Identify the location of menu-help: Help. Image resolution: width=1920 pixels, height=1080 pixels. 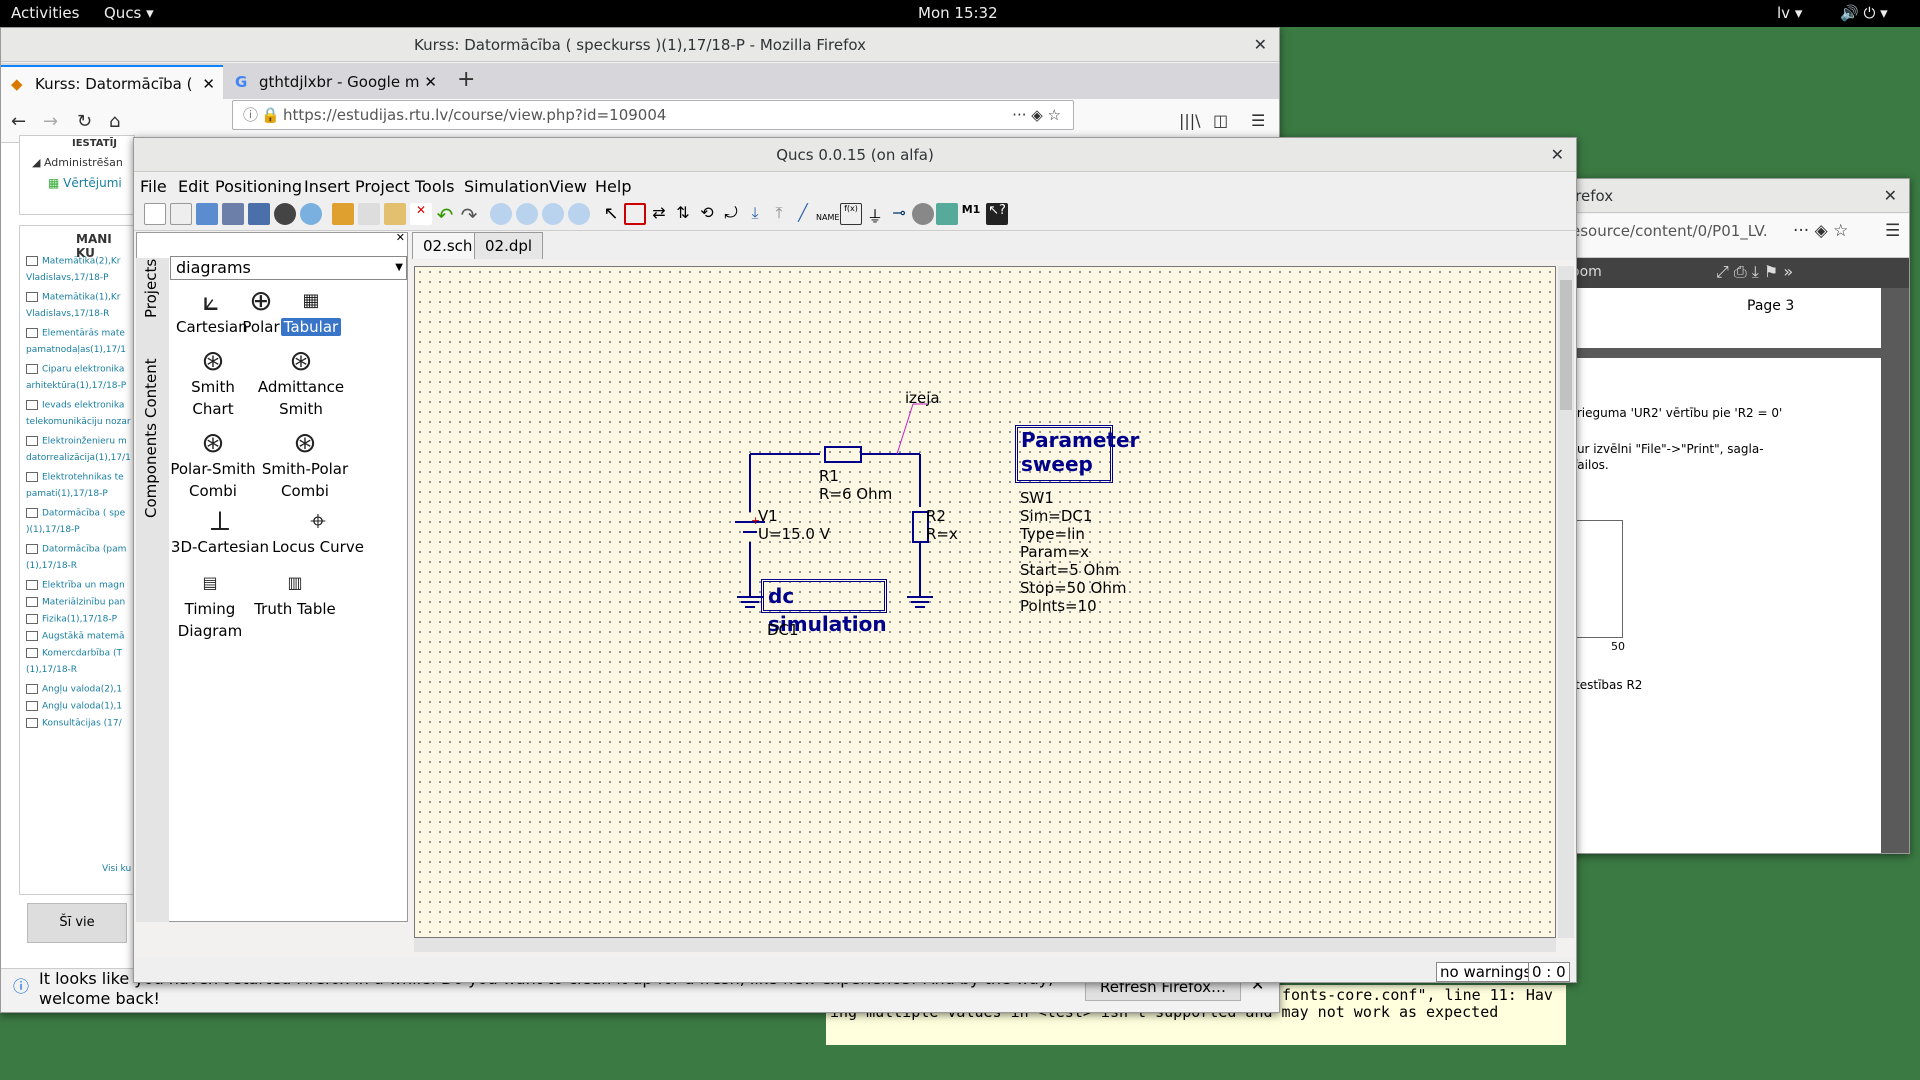
(613, 186).